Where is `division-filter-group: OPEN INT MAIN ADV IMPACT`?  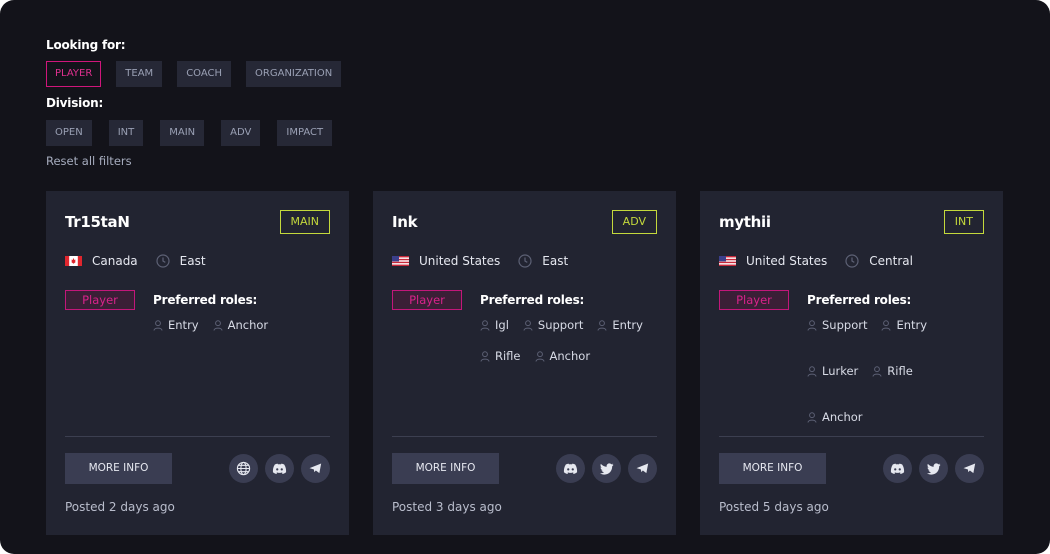
division-filter-group: OPEN INT MAIN ADV IMPACT is located at coordinates (189, 133).